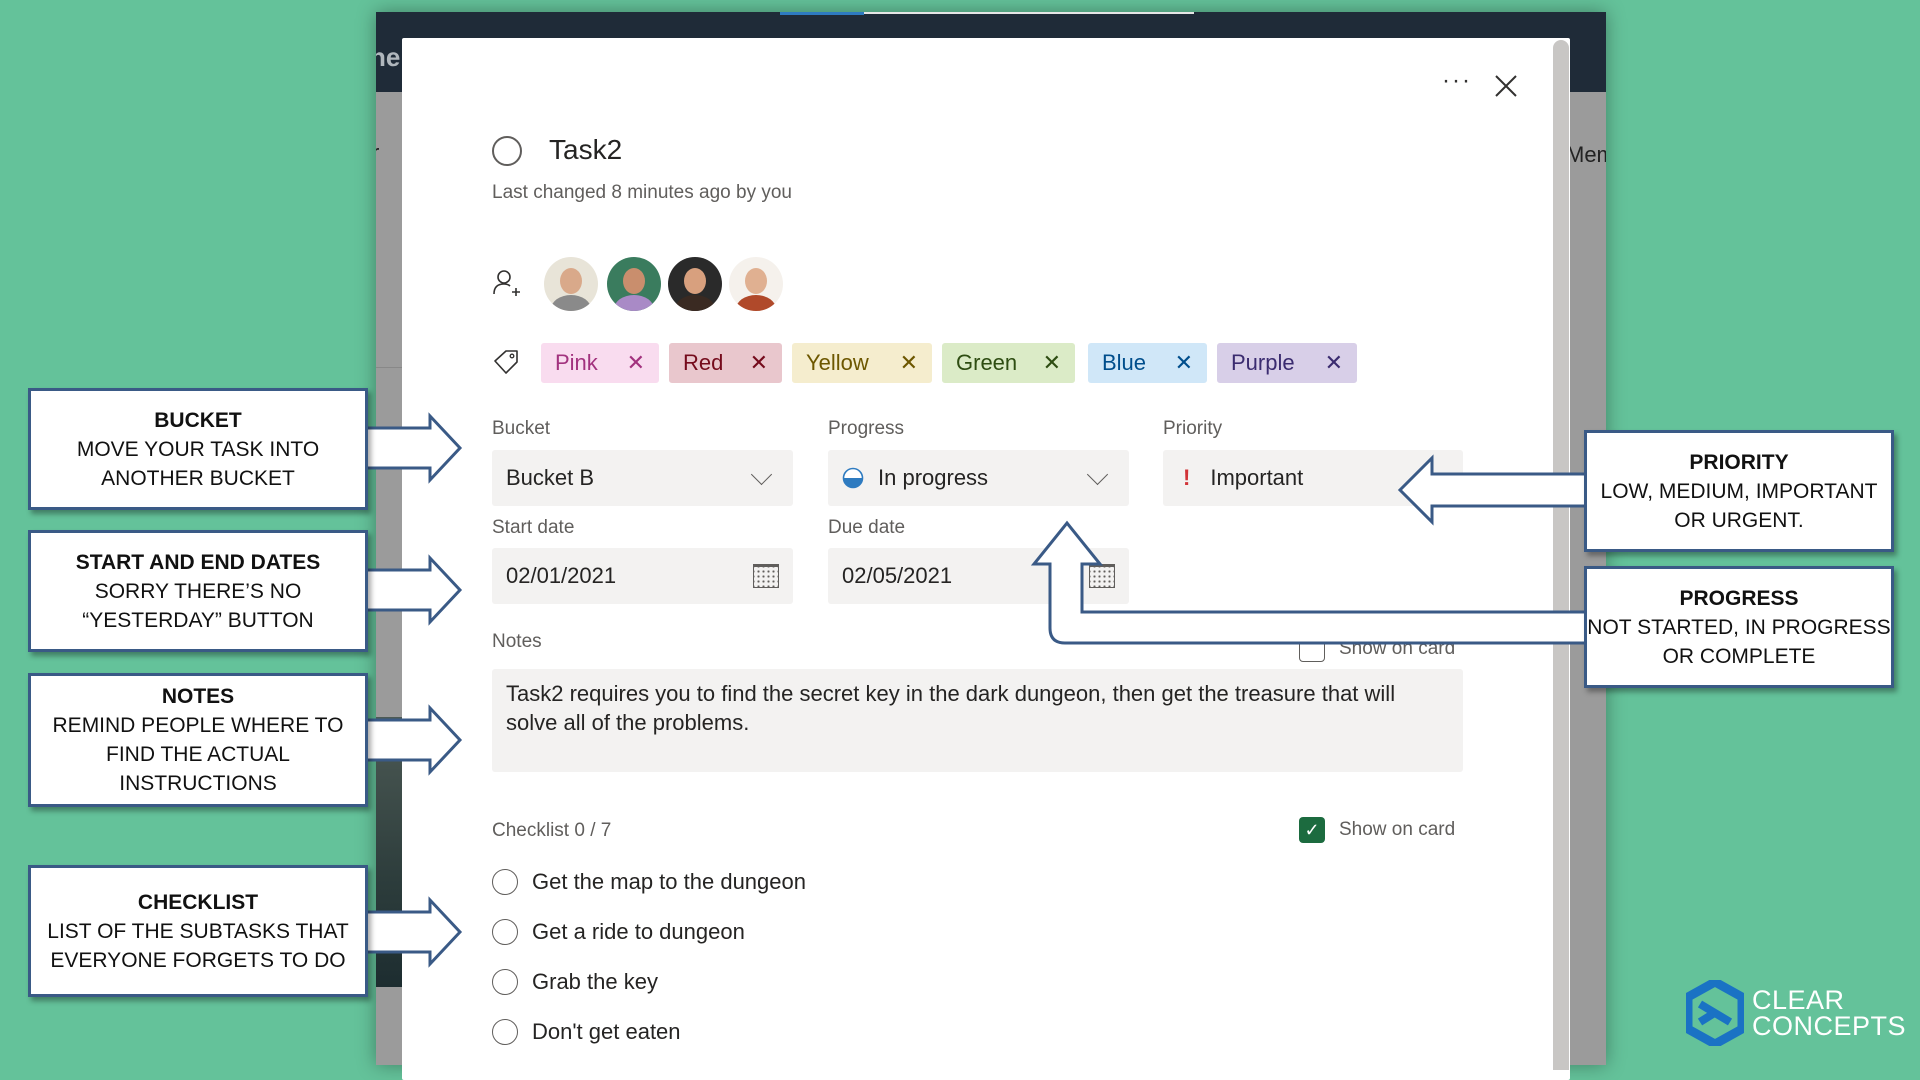 This screenshot has width=1920, height=1080. Describe the element at coordinates (1308, 582) in the screenshot. I see `progress-arrow` at that location.